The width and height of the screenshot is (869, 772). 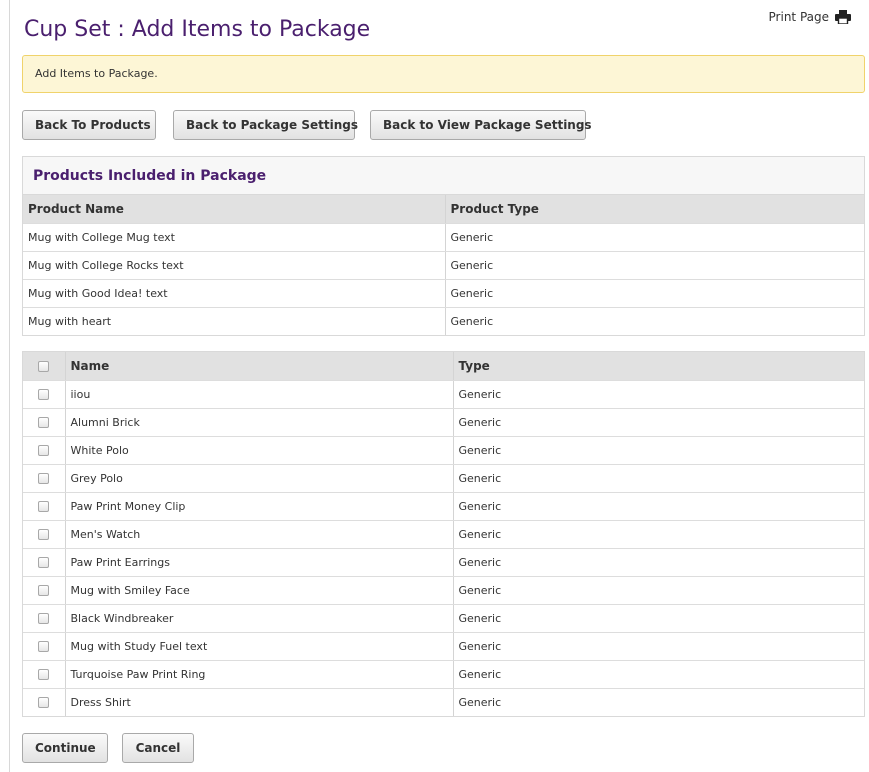 I want to click on print-page-link: Print Page, so click(x=810, y=17).